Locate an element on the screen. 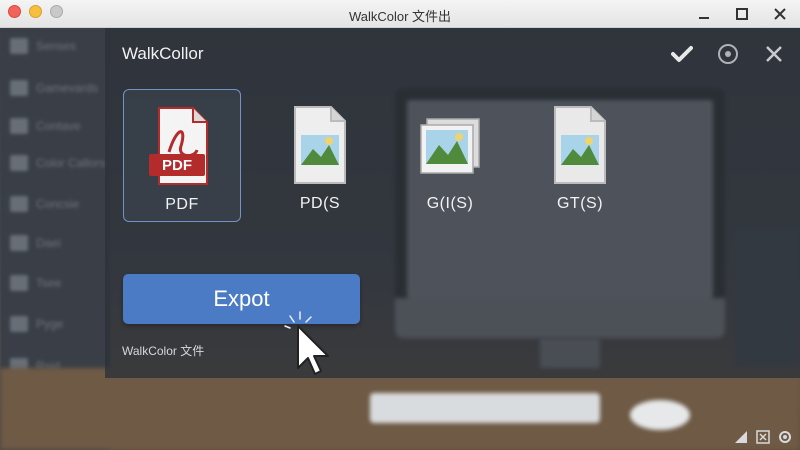  window-controls is located at coordinates (742, 14).